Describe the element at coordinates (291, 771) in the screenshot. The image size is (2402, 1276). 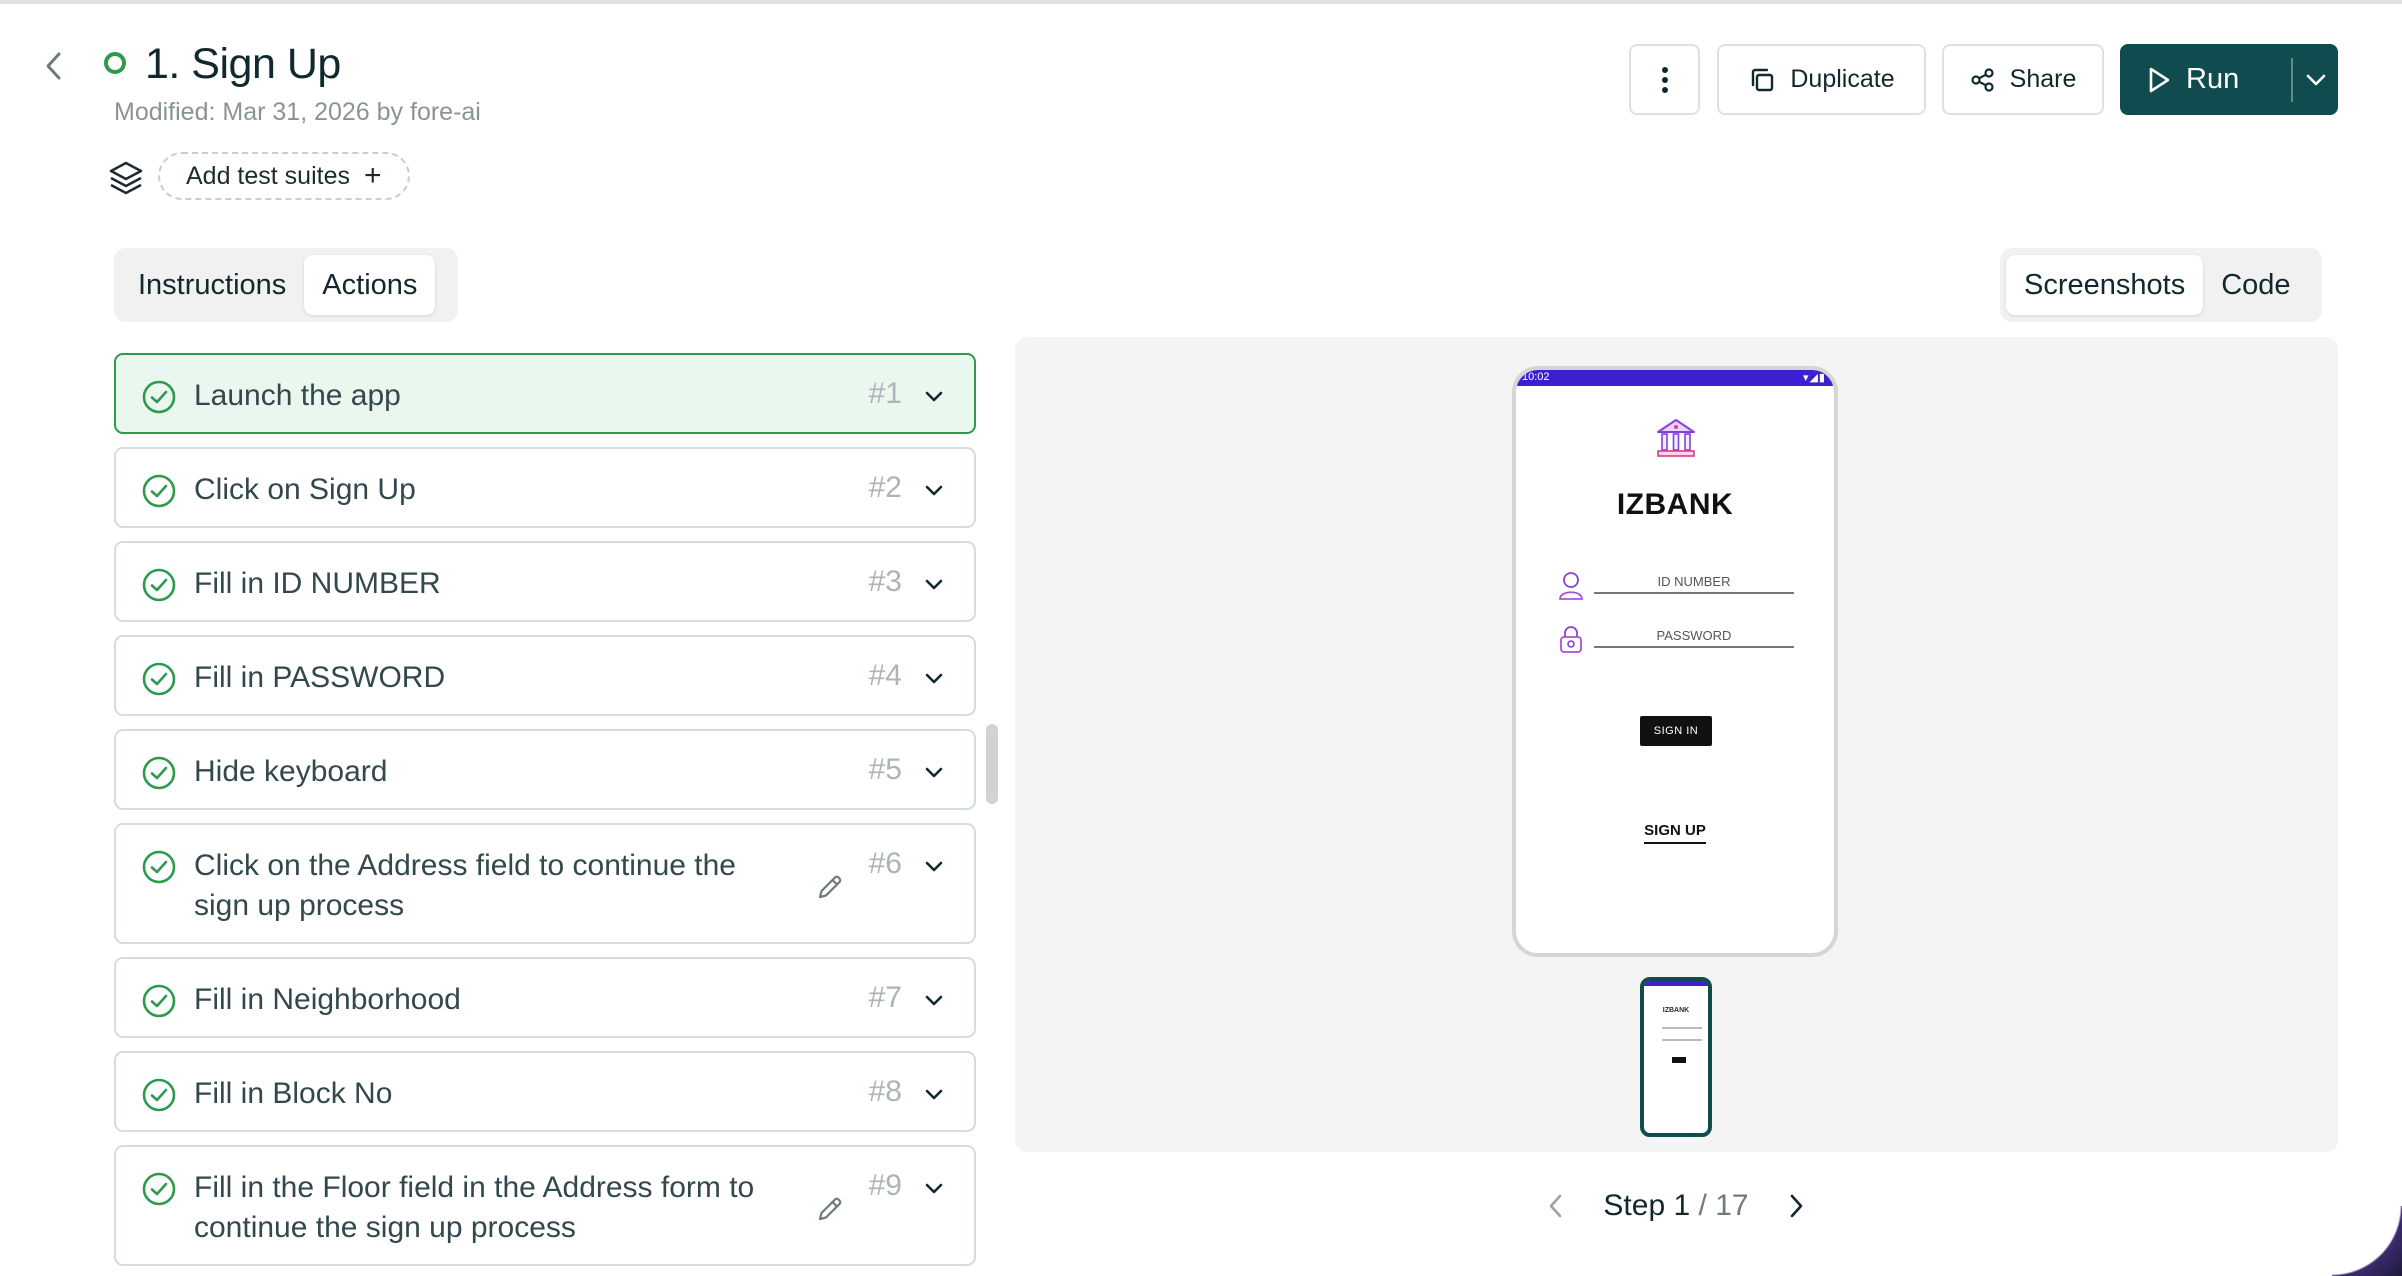
I see `action-label: Hide keyboard` at that location.